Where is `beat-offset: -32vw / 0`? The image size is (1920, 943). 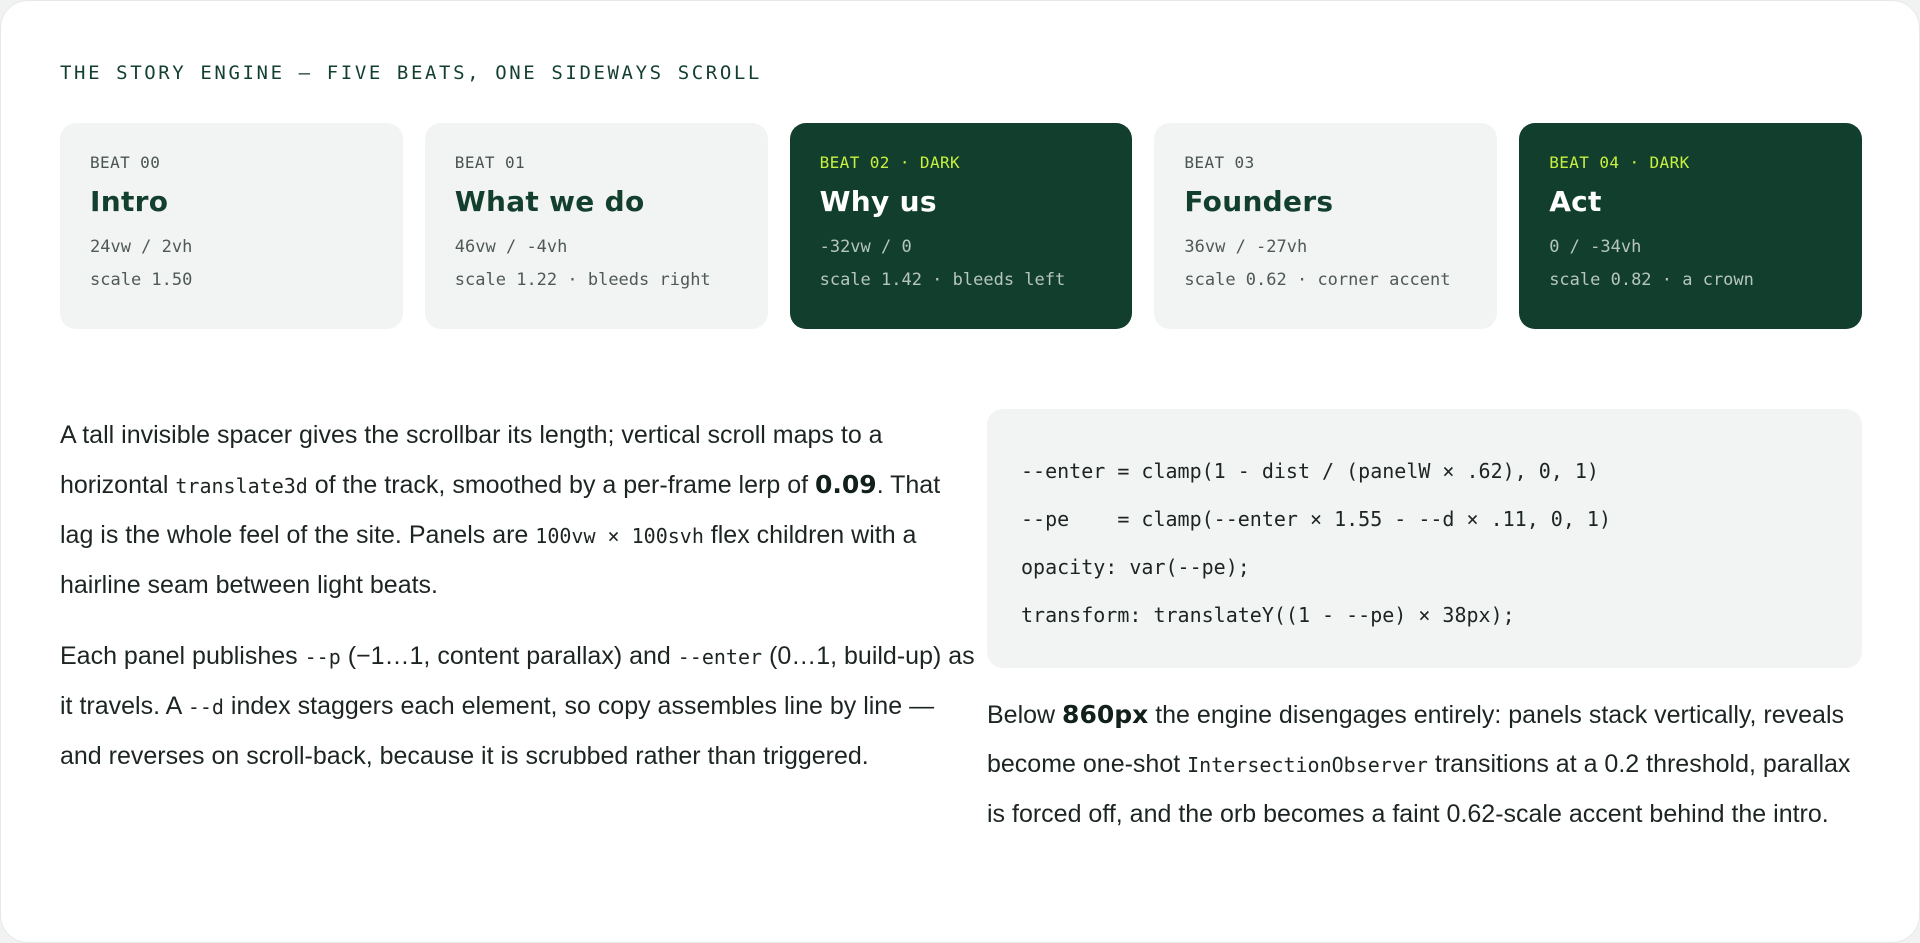 beat-offset: -32vw / 0 is located at coordinates (865, 246).